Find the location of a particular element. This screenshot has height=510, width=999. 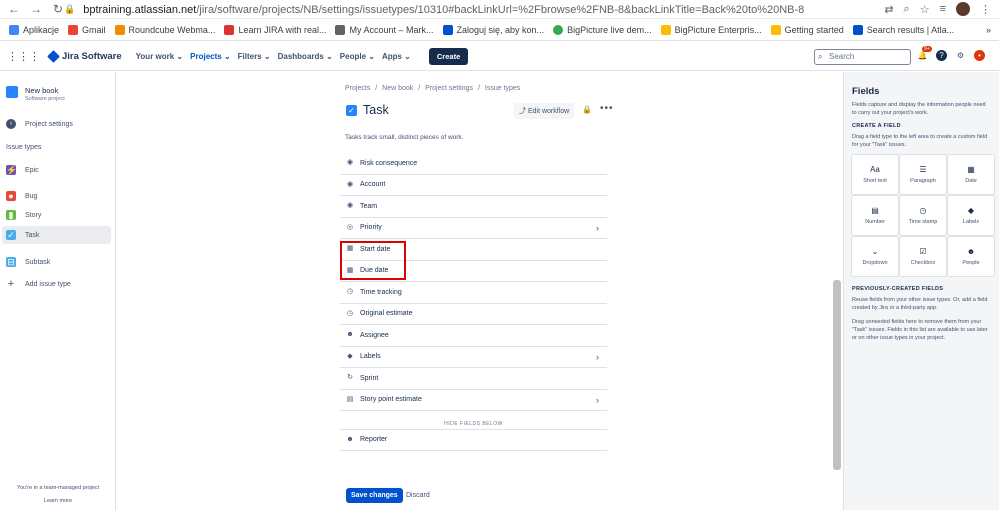

person-icon: ☻ is located at coordinates (350, 439).